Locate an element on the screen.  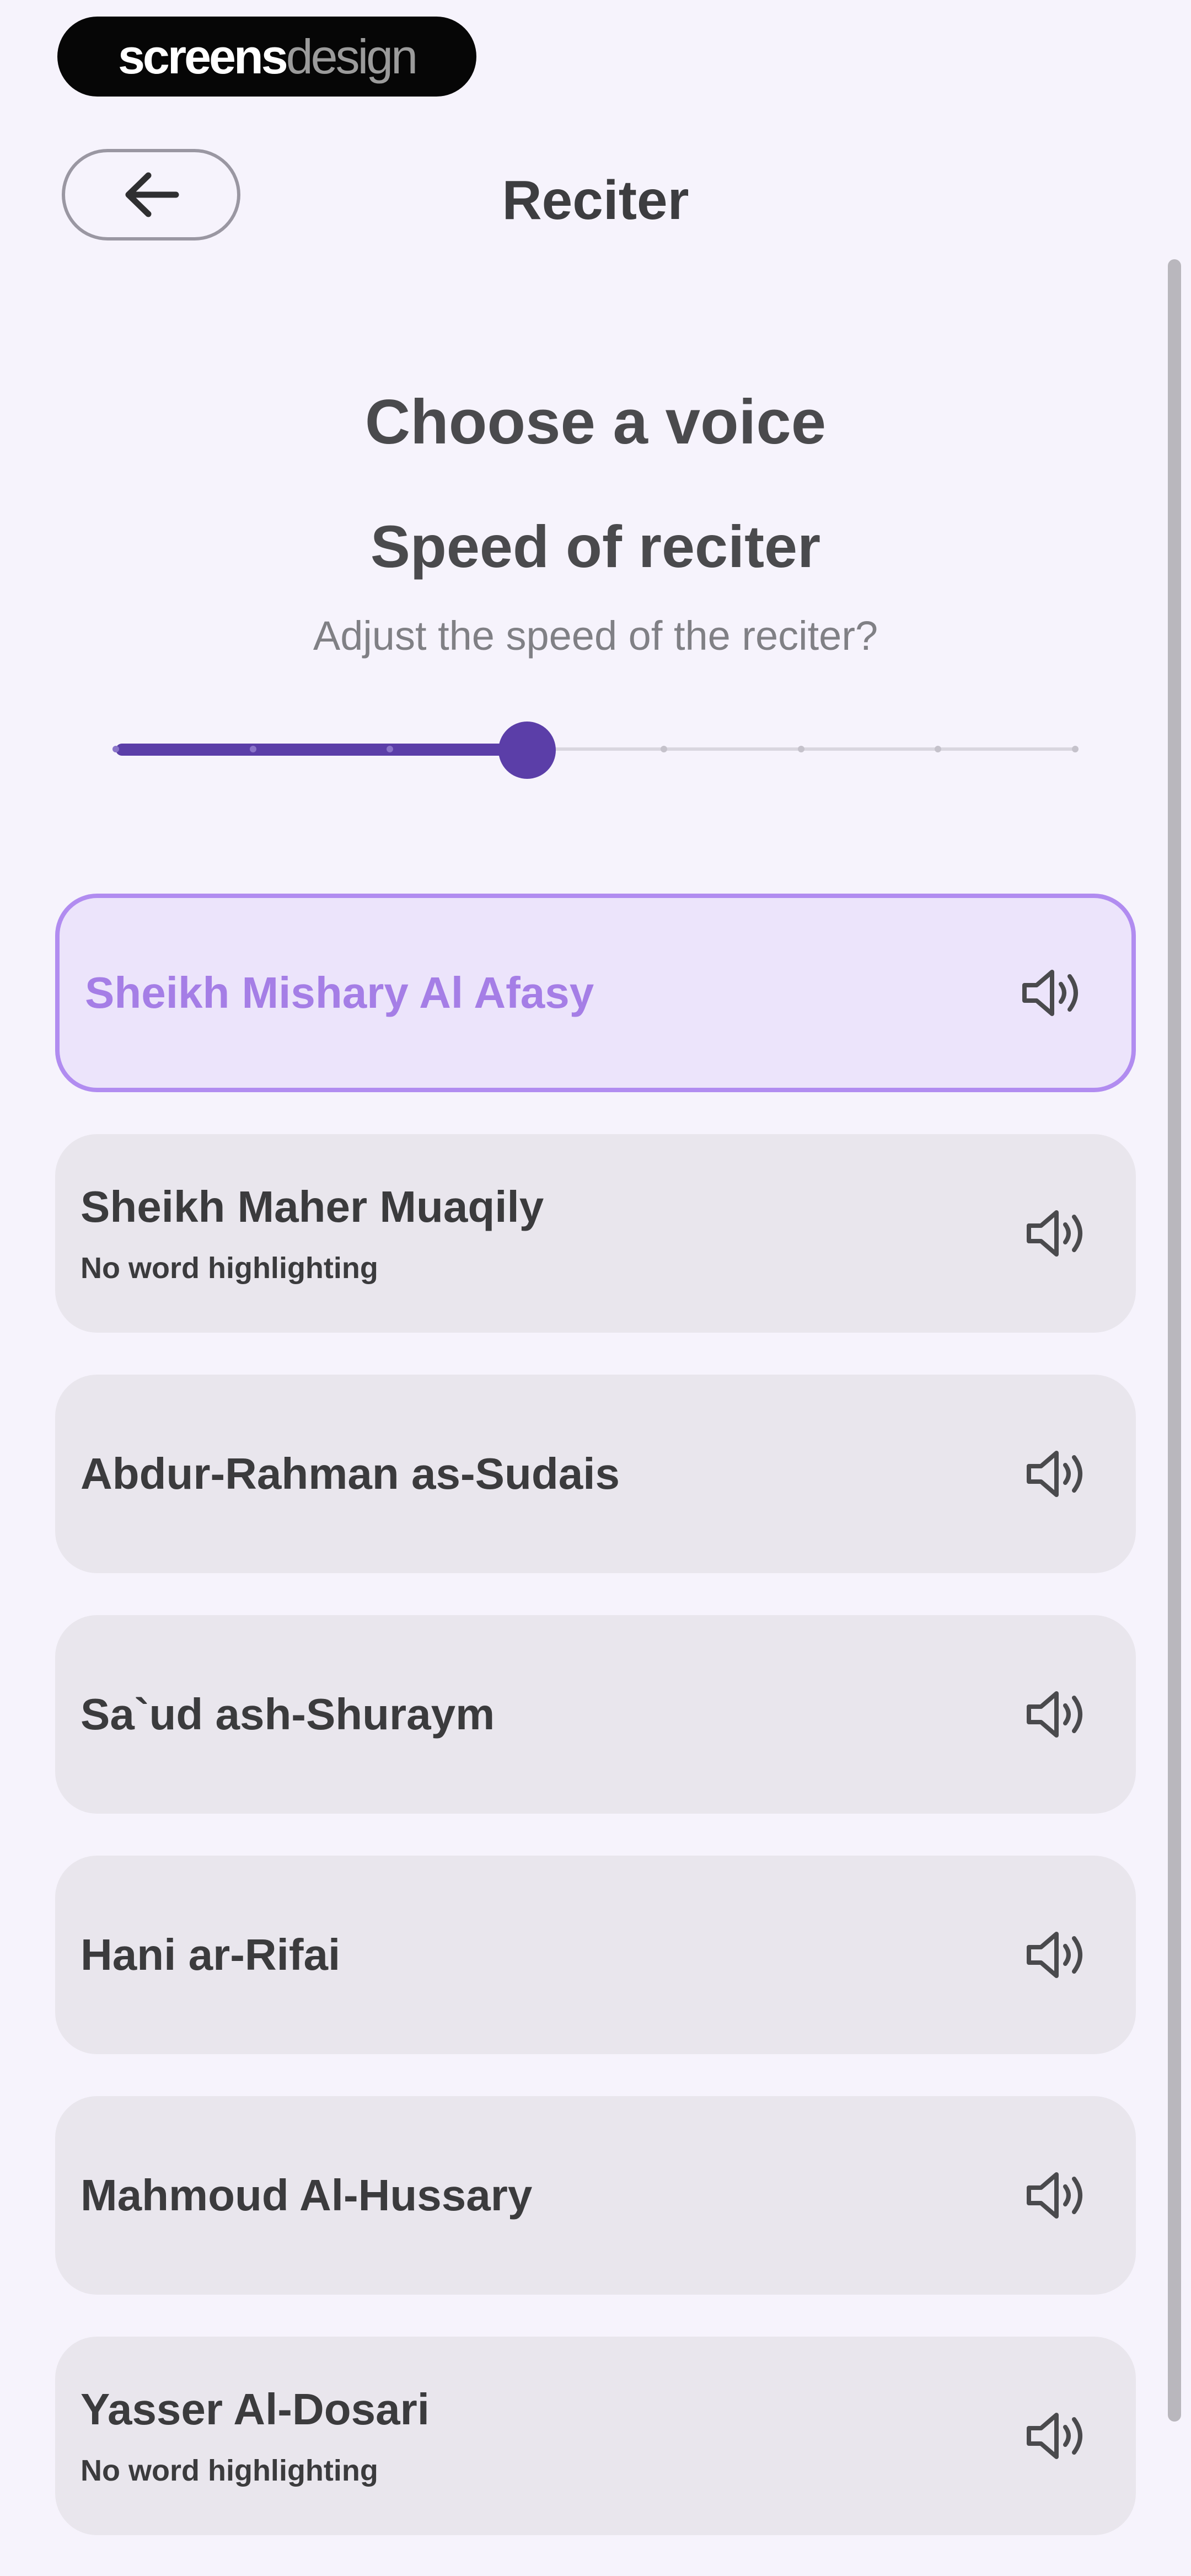
reciter-text: Mahmoud Al-Hussary is located at coordinates (306, 2195).